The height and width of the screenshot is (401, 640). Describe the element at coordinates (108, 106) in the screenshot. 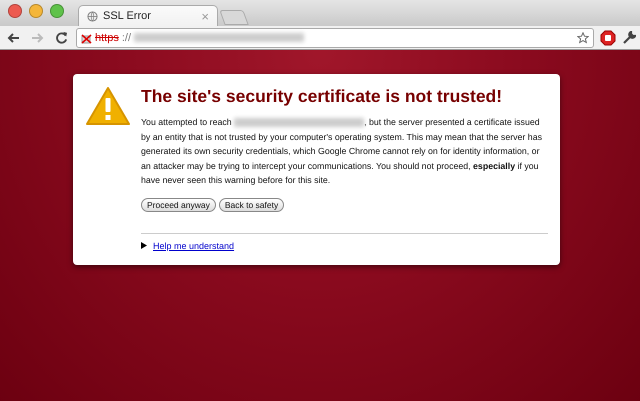

I see `warning-icon` at that location.